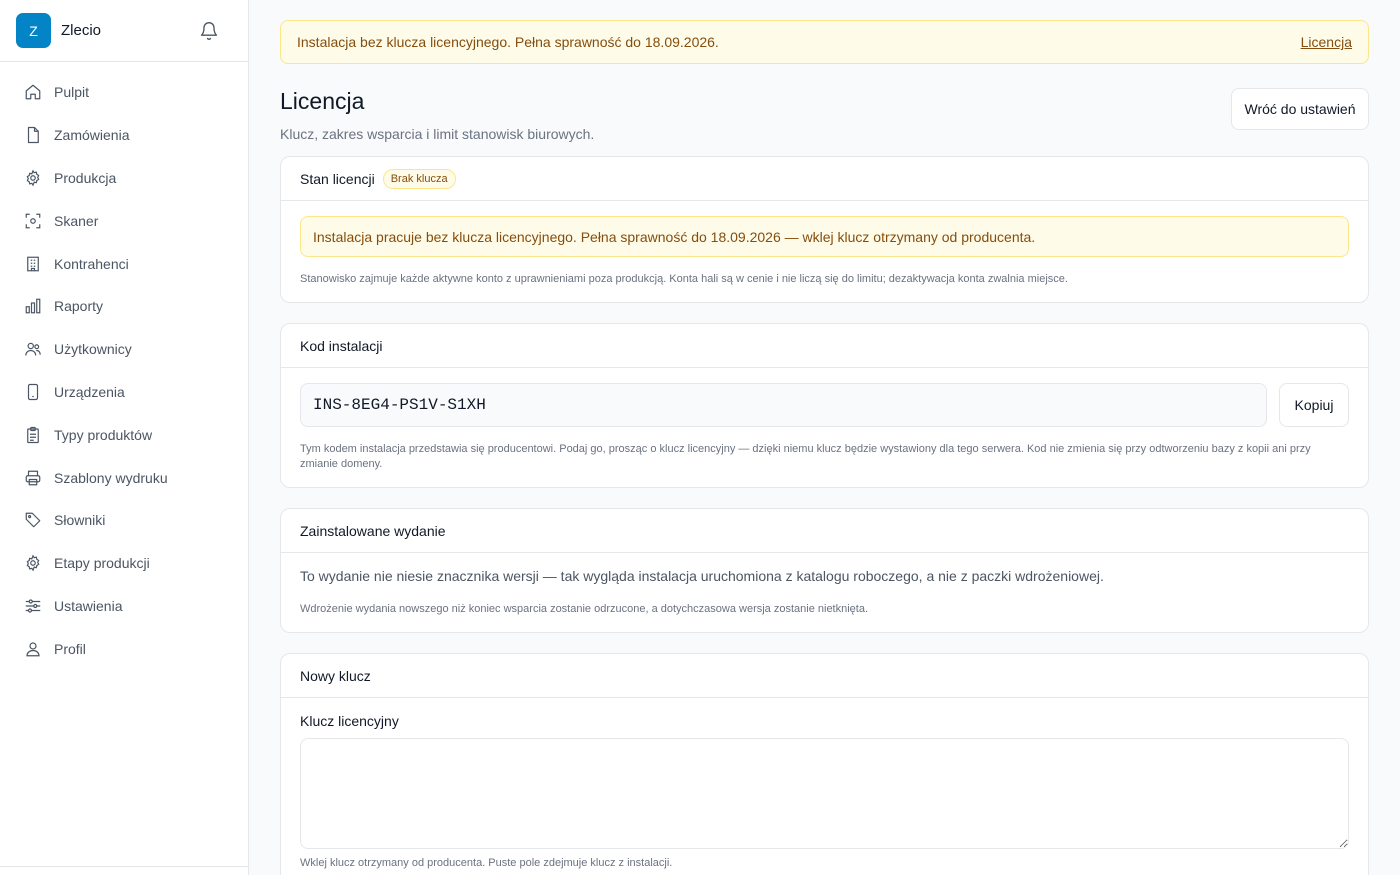  I want to click on users-icon, so click(33, 349).